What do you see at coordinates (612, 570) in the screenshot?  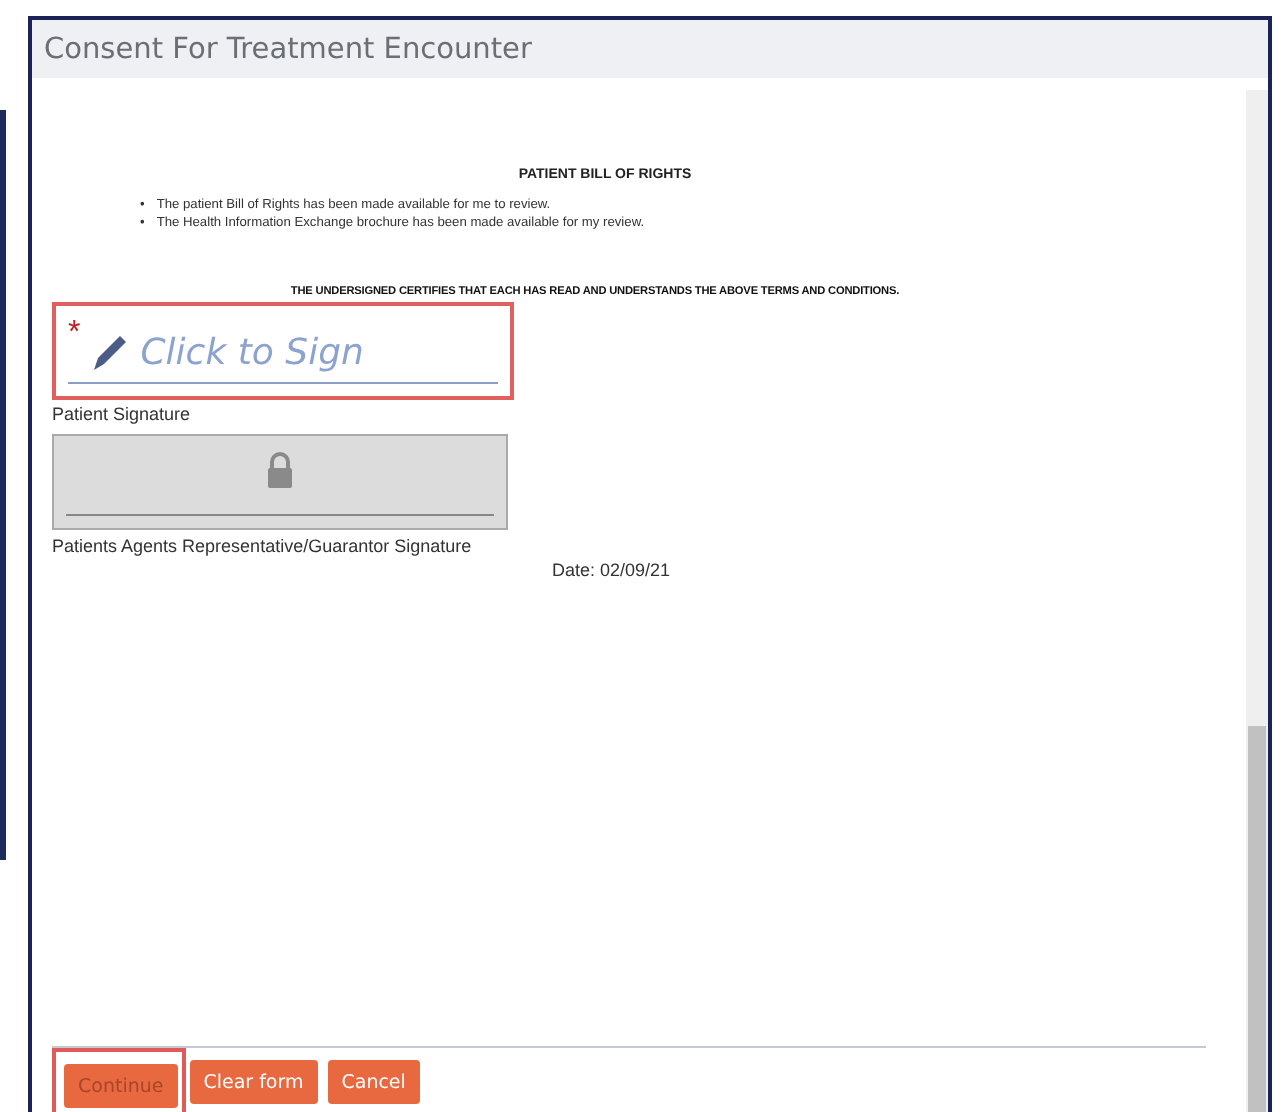 I see `date-text: Date: 02/09/21` at bounding box center [612, 570].